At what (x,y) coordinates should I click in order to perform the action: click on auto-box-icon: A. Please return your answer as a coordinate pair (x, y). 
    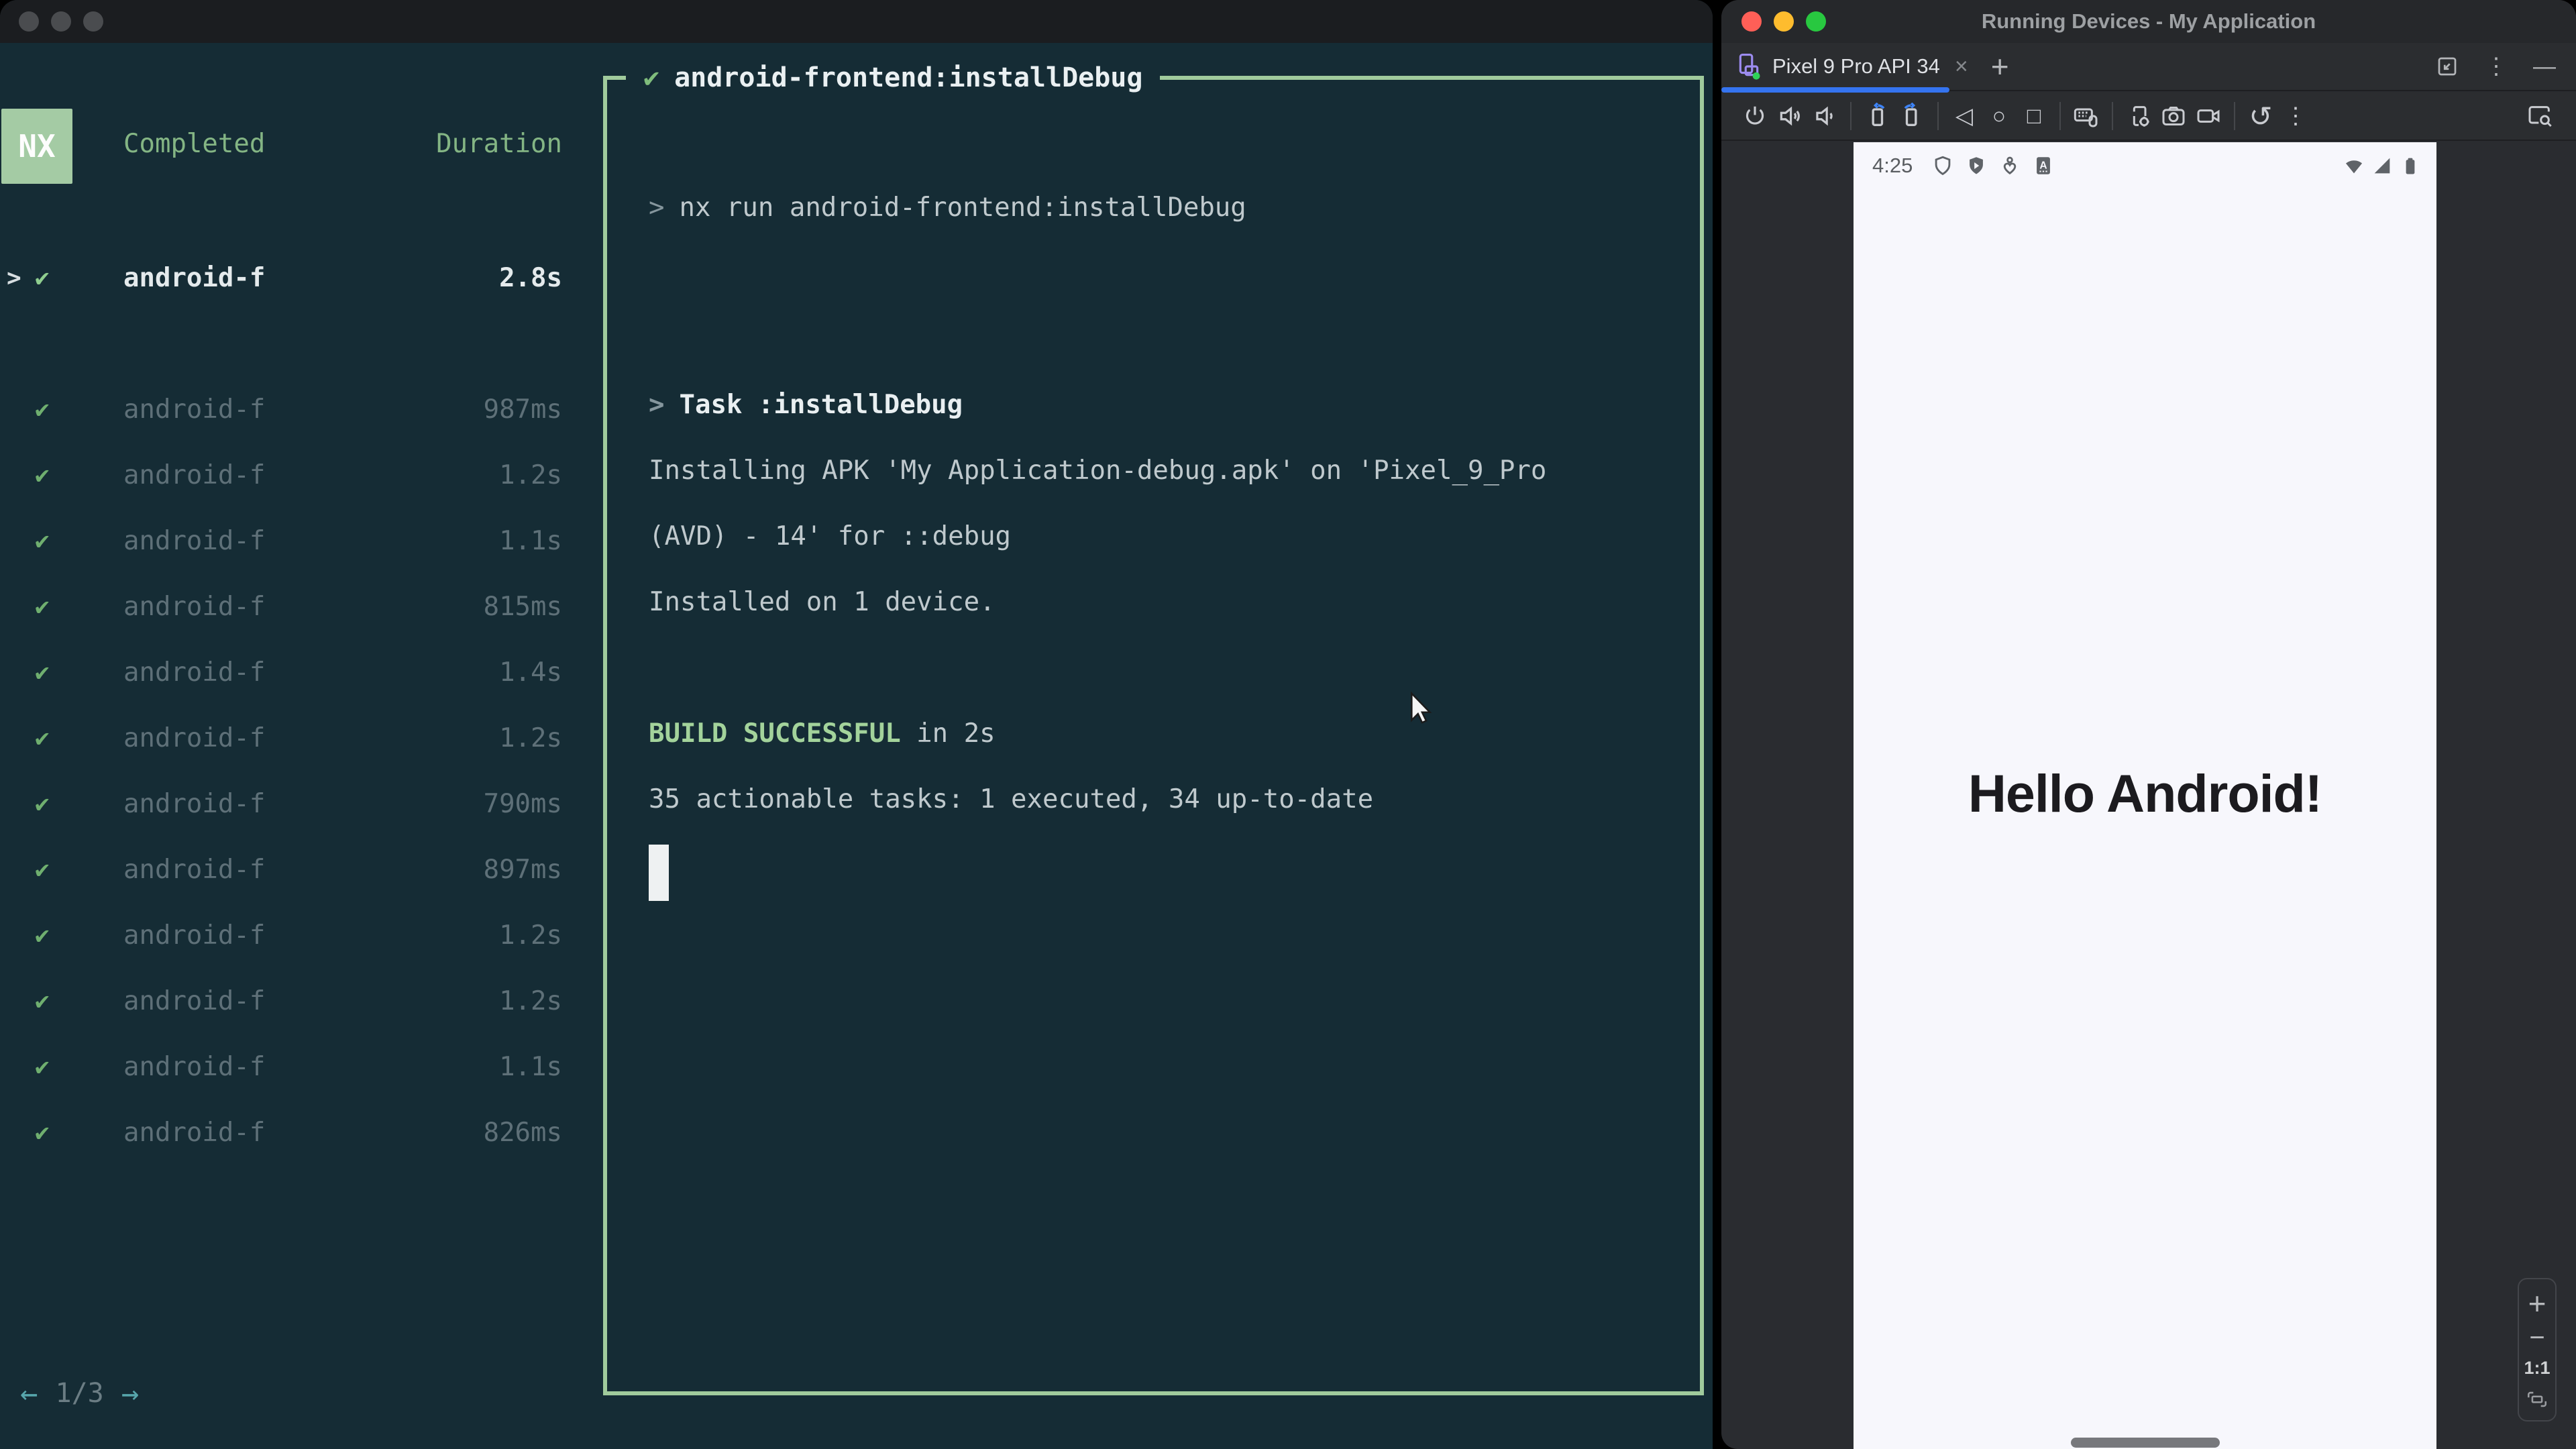
    Looking at the image, I should click on (2043, 165).